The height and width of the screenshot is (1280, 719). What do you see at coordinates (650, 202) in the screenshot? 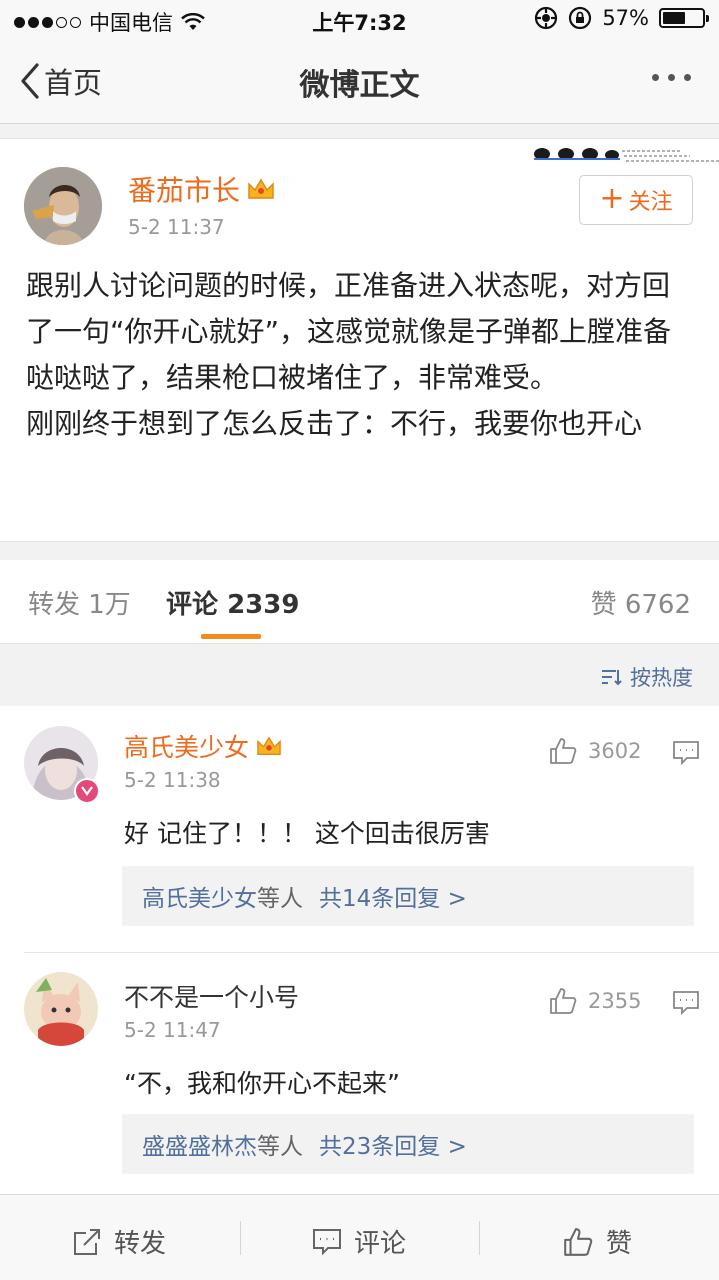
I see `follow-label: 关注` at bounding box center [650, 202].